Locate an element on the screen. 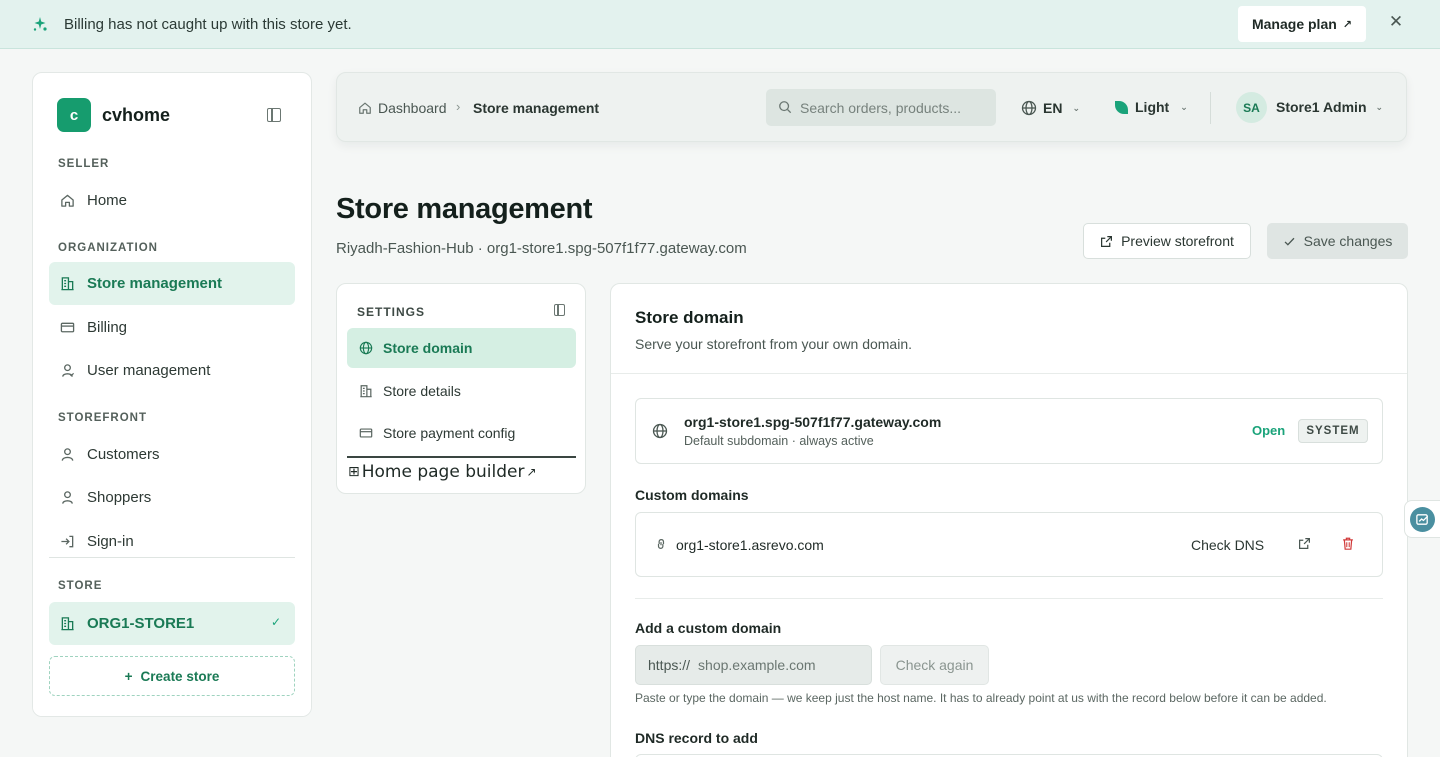  preview-storefront-button: Preview storefront is located at coordinates (1167, 241).